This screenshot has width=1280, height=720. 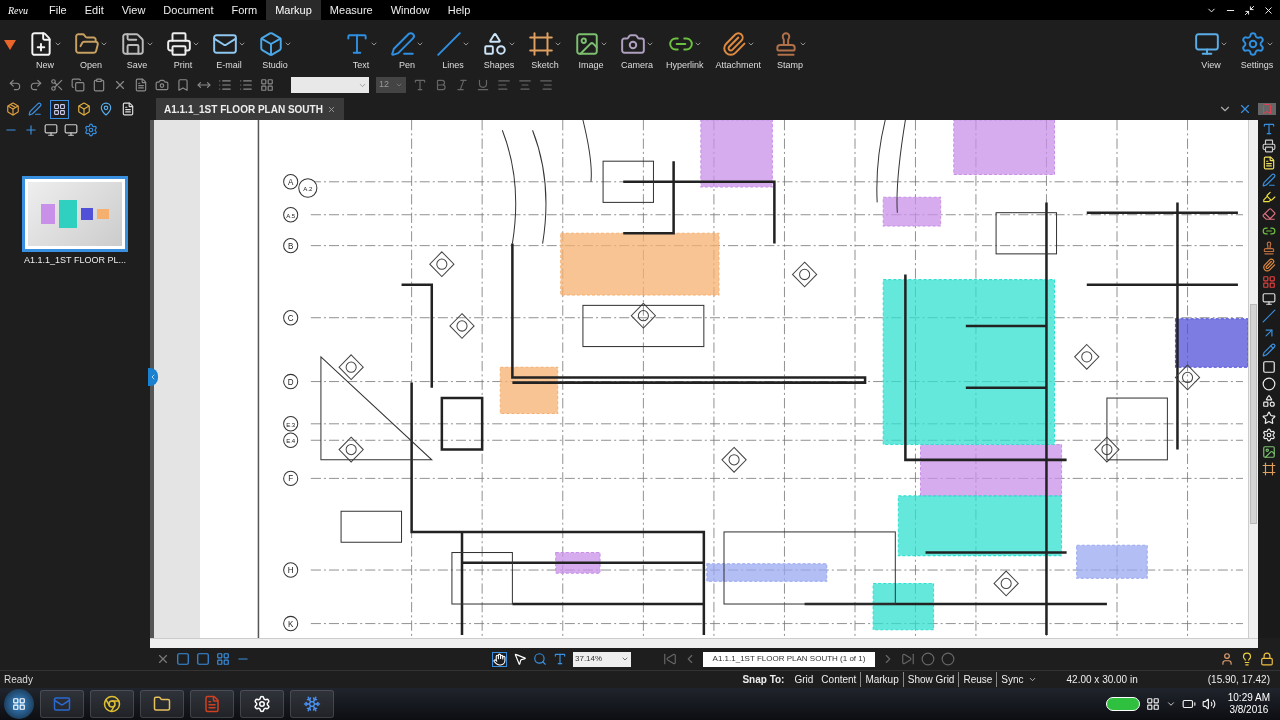 I want to click on copy-icon, so click(x=78, y=85).